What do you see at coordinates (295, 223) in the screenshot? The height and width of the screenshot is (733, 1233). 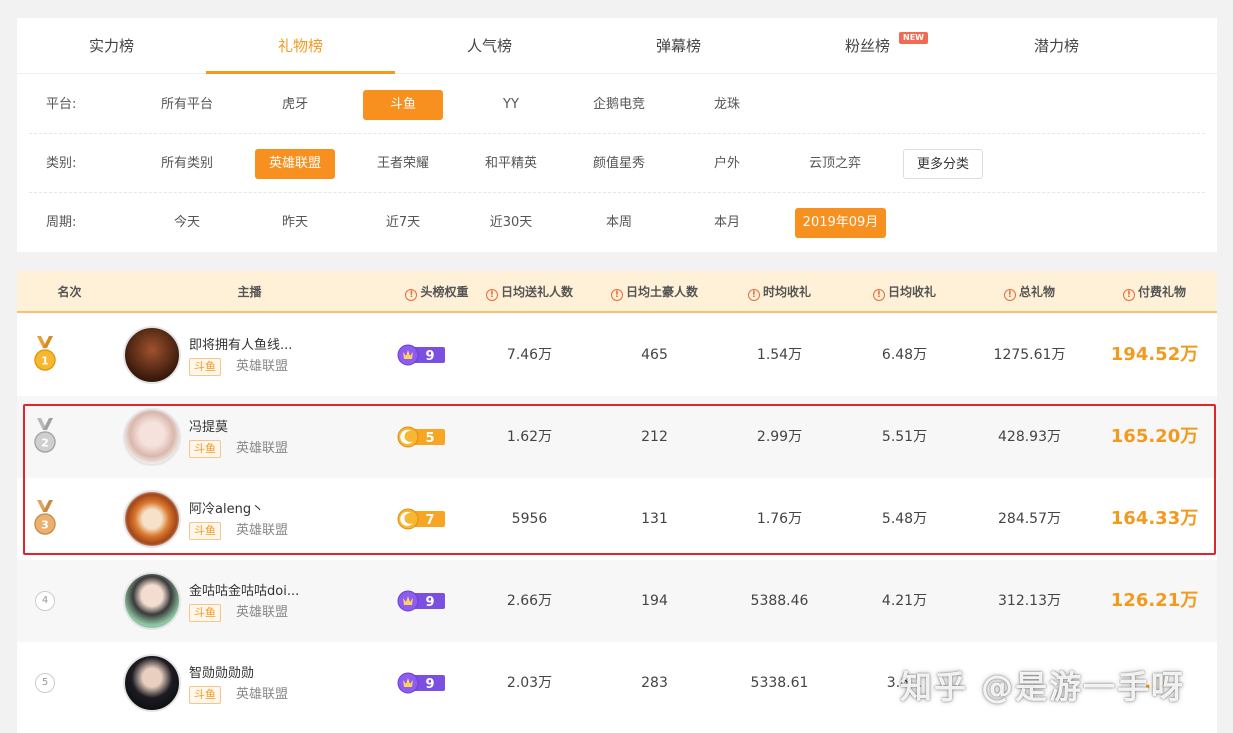 I see `period-option-yesterday: 昨天` at bounding box center [295, 223].